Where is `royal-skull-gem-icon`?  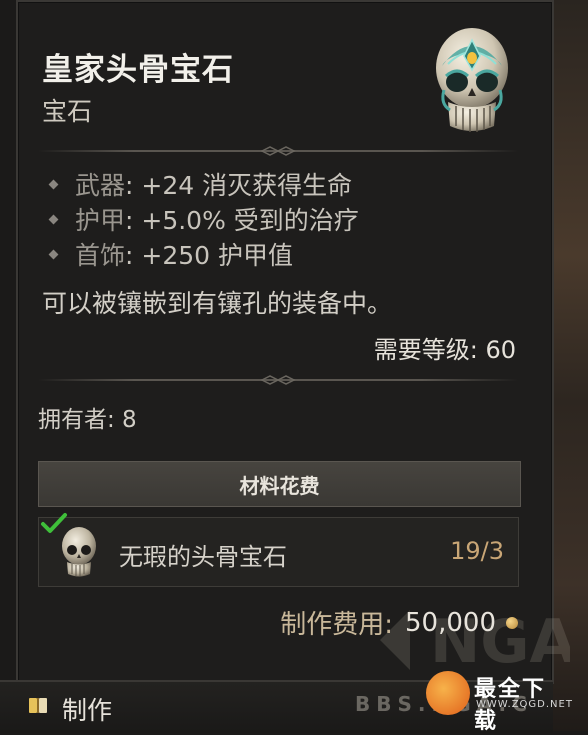 royal-skull-gem-icon is located at coordinates (472, 80).